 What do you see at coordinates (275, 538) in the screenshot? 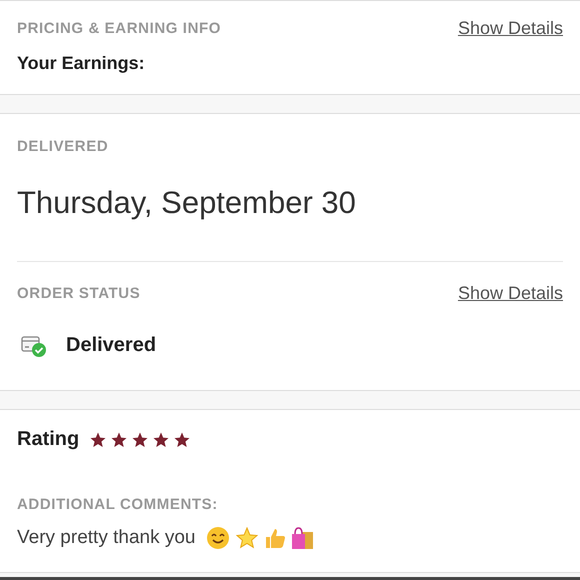
I see `thumbs-up-icon` at bounding box center [275, 538].